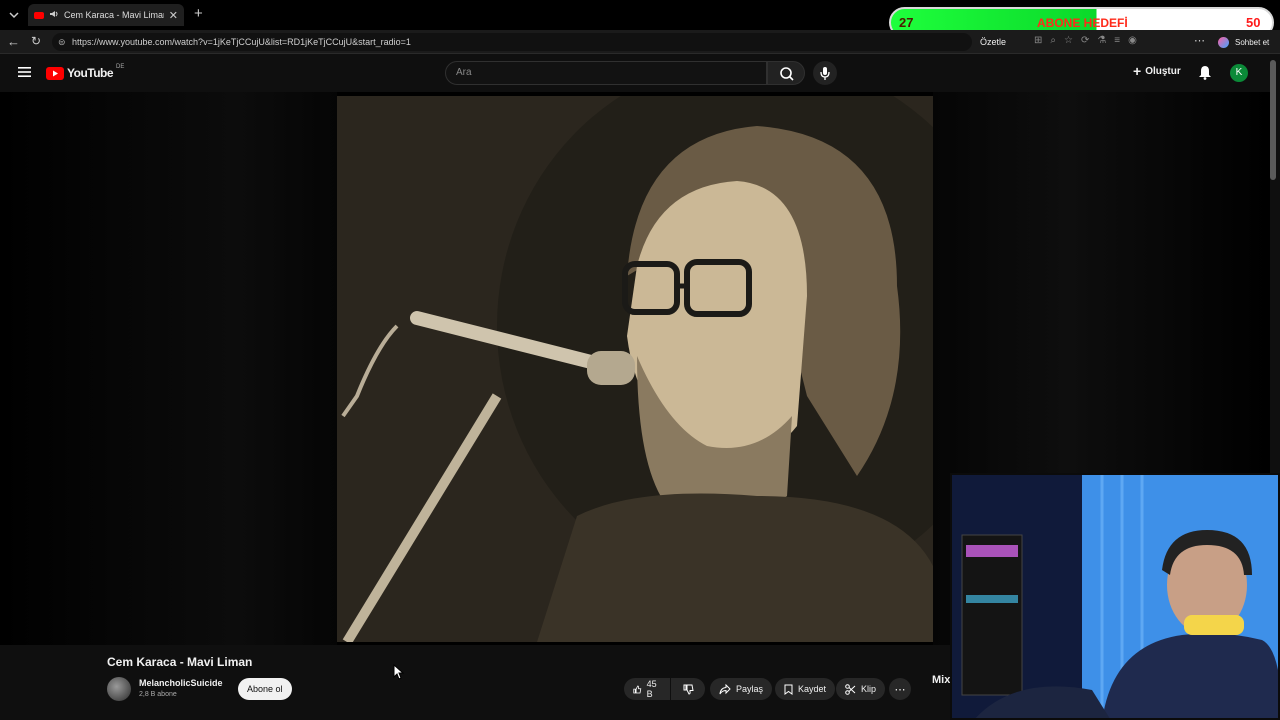 This screenshot has width=1280, height=720. Describe the element at coordinates (114, 15) in the screenshot. I see `tab-title: Cem Karaca - Mavi Liman - Yo` at that location.